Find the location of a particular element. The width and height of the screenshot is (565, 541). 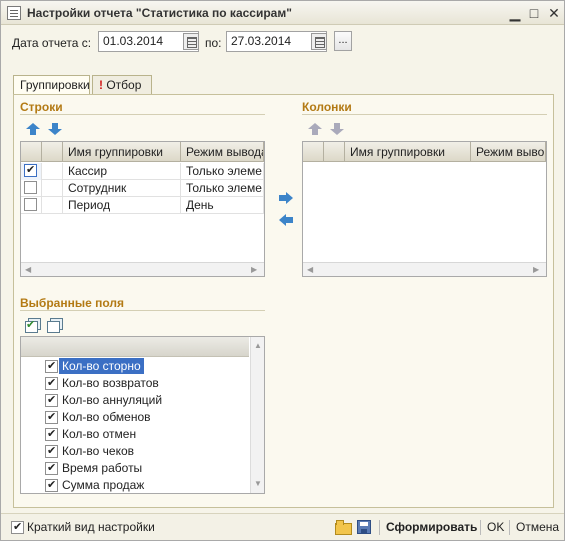

move-to-columns-icon is located at coordinates (286, 198).